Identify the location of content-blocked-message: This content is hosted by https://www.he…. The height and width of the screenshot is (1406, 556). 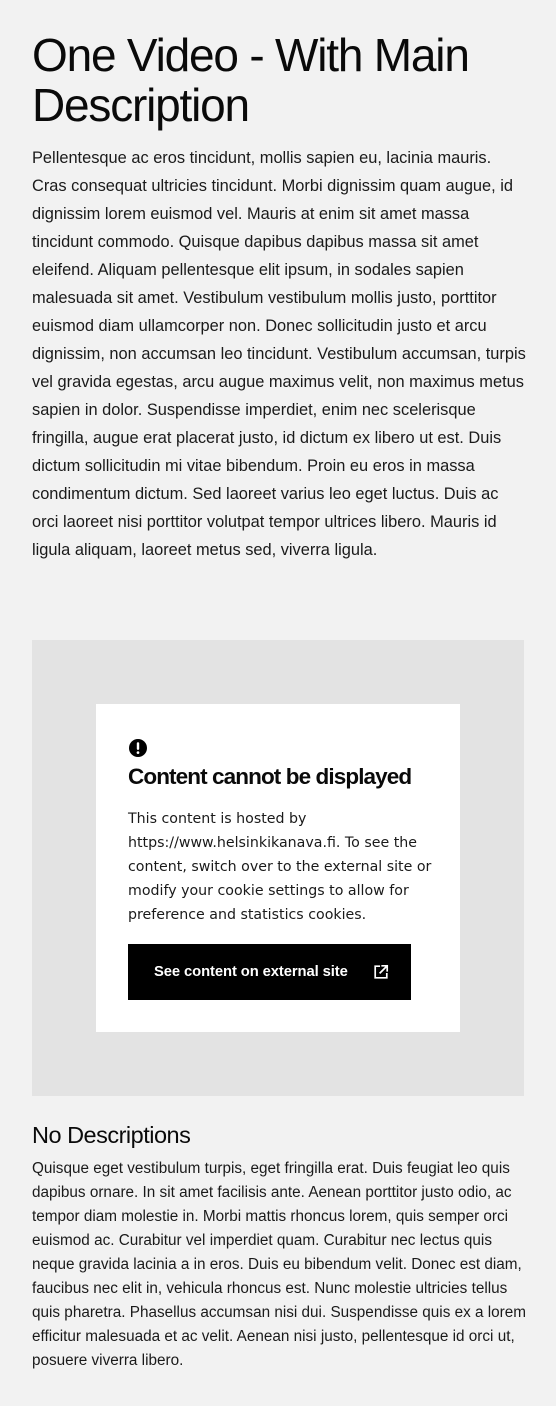
(280, 867).